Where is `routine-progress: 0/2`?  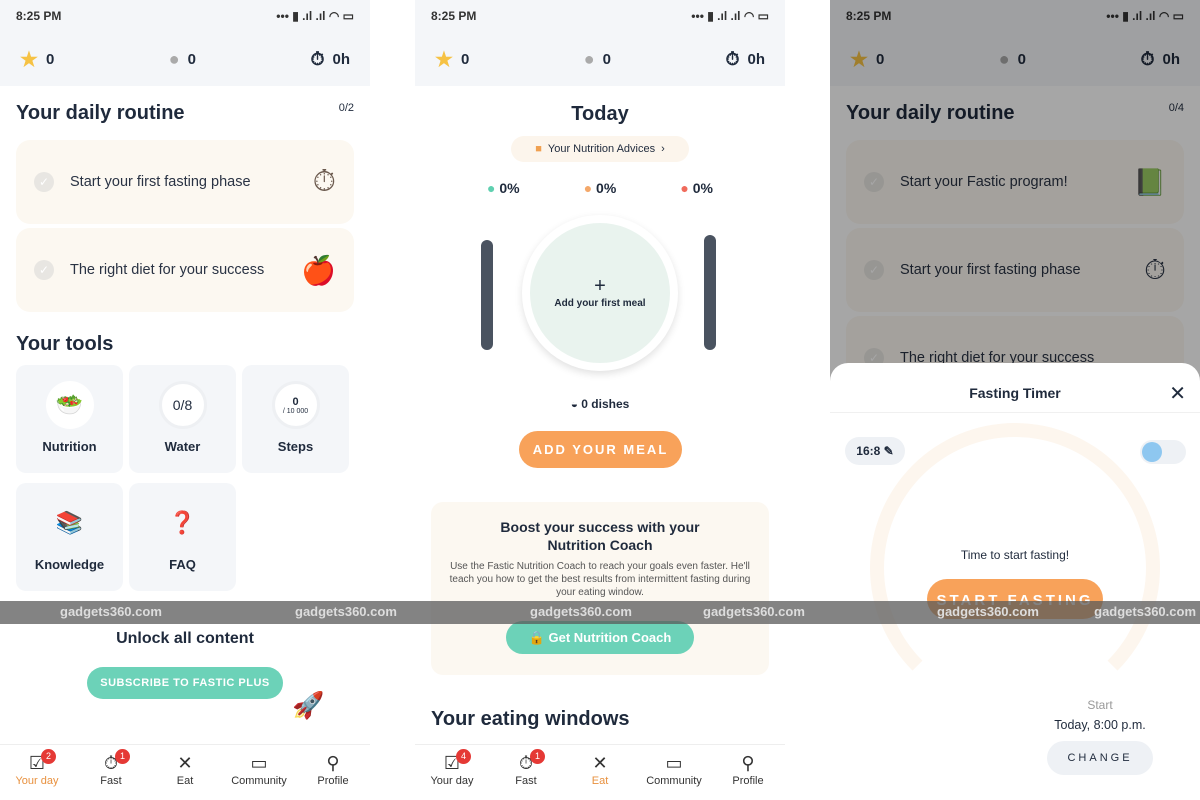
routine-progress: 0/2 is located at coordinates (346, 108).